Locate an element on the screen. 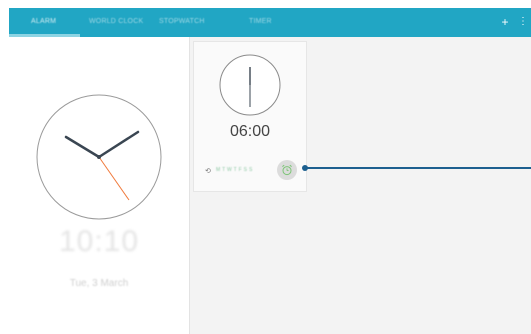 This screenshot has width=531, height=334. alarm-card: 06:00 ⟲ M T W T F S S is located at coordinates (250, 116).